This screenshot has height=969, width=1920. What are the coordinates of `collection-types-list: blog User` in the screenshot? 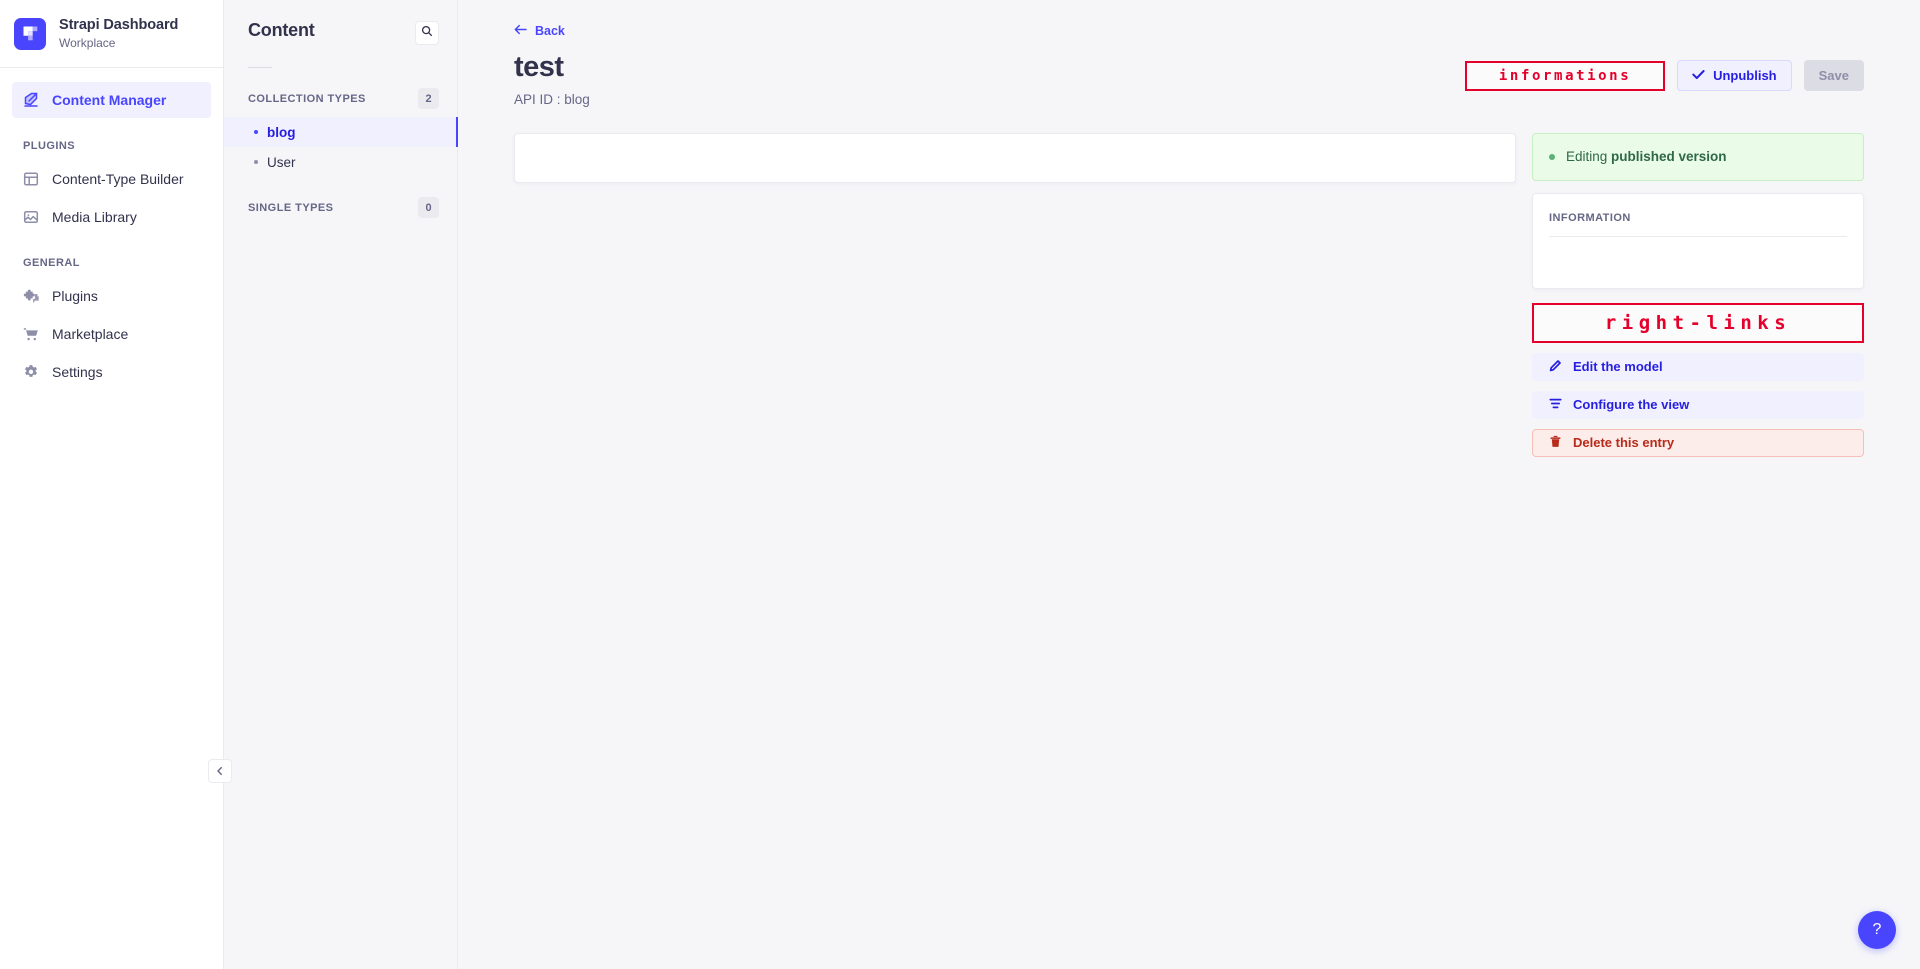 It's located at (341, 147).